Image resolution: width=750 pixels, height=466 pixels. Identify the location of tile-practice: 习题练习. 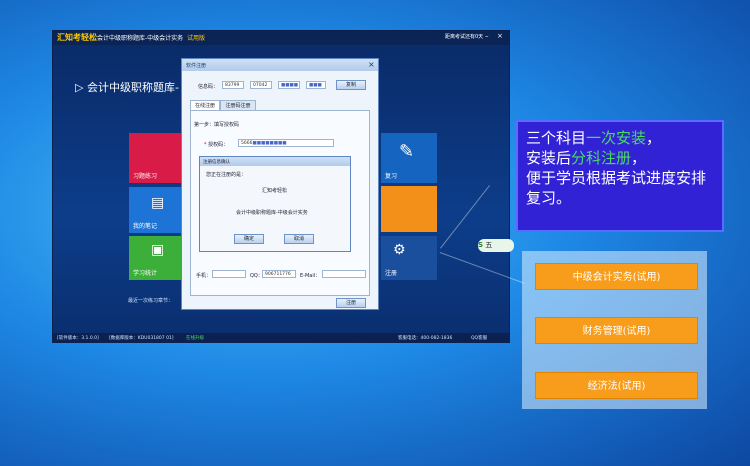
(159, 158).